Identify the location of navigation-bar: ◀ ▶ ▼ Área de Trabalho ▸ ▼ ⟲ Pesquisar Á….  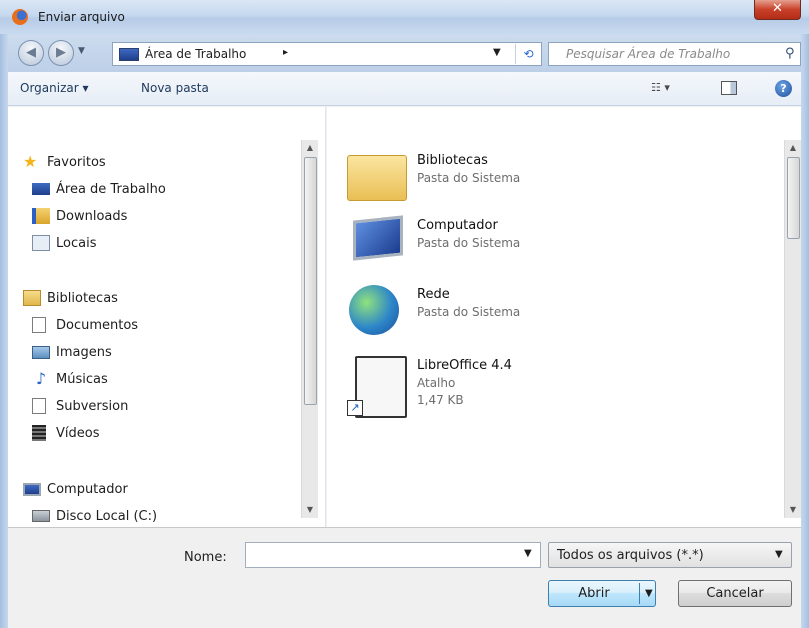
(404, 53).